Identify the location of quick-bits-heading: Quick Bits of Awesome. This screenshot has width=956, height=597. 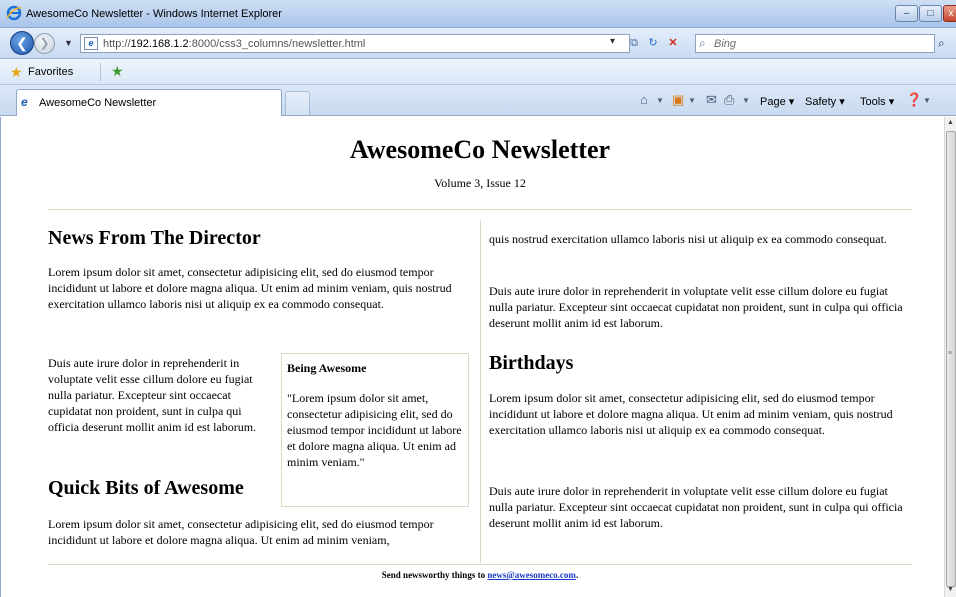
(146, 488).